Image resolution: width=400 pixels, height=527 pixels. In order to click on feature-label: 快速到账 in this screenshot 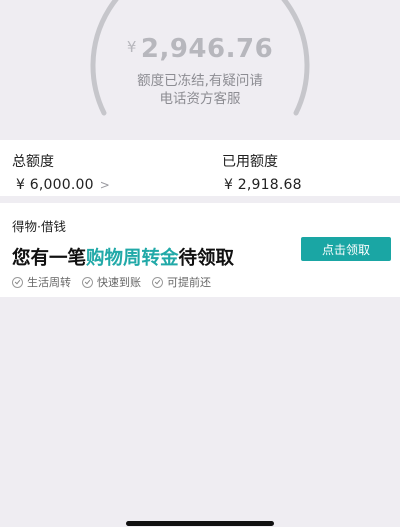, I will do `click(119, 282)`.